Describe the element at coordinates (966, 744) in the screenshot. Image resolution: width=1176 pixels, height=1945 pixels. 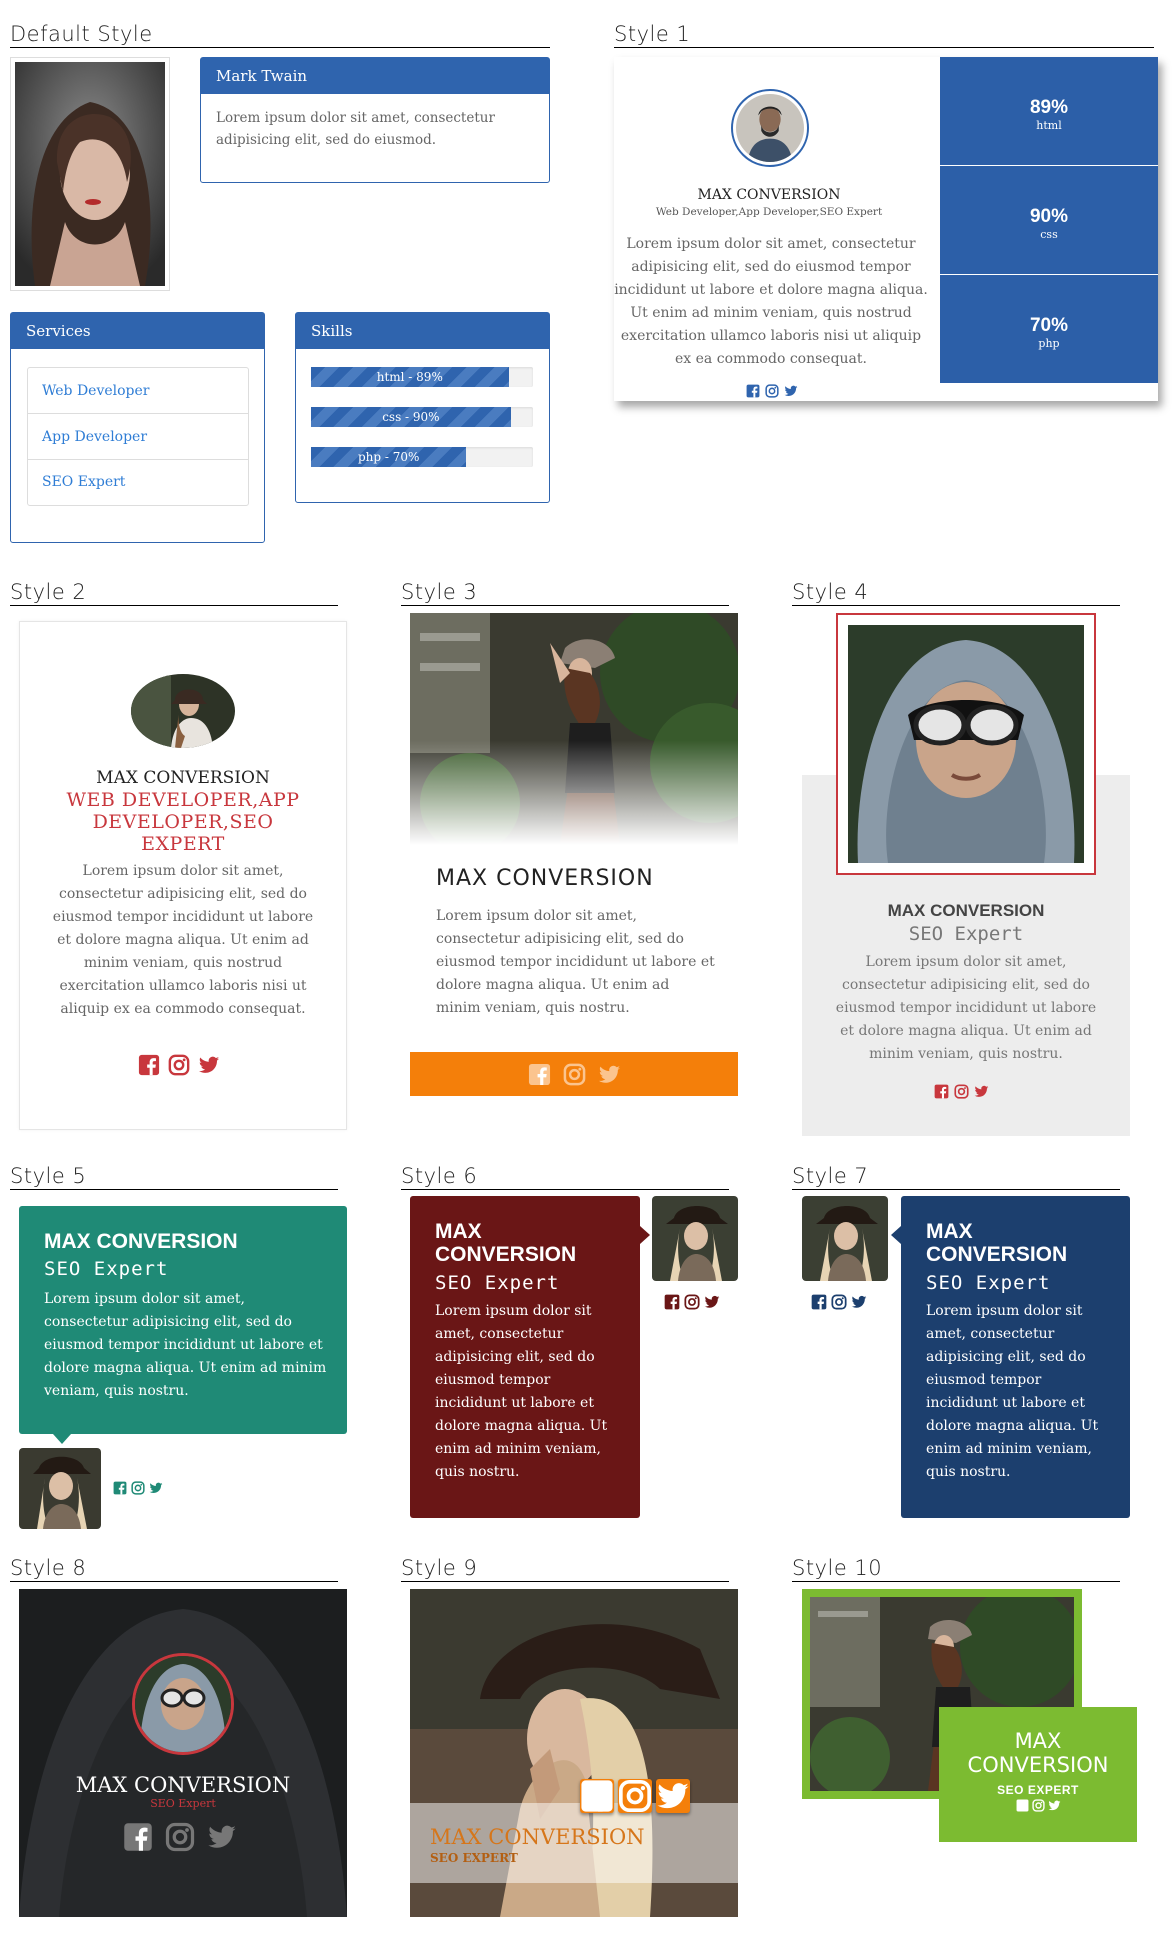
I see `style4-photo` at that location.